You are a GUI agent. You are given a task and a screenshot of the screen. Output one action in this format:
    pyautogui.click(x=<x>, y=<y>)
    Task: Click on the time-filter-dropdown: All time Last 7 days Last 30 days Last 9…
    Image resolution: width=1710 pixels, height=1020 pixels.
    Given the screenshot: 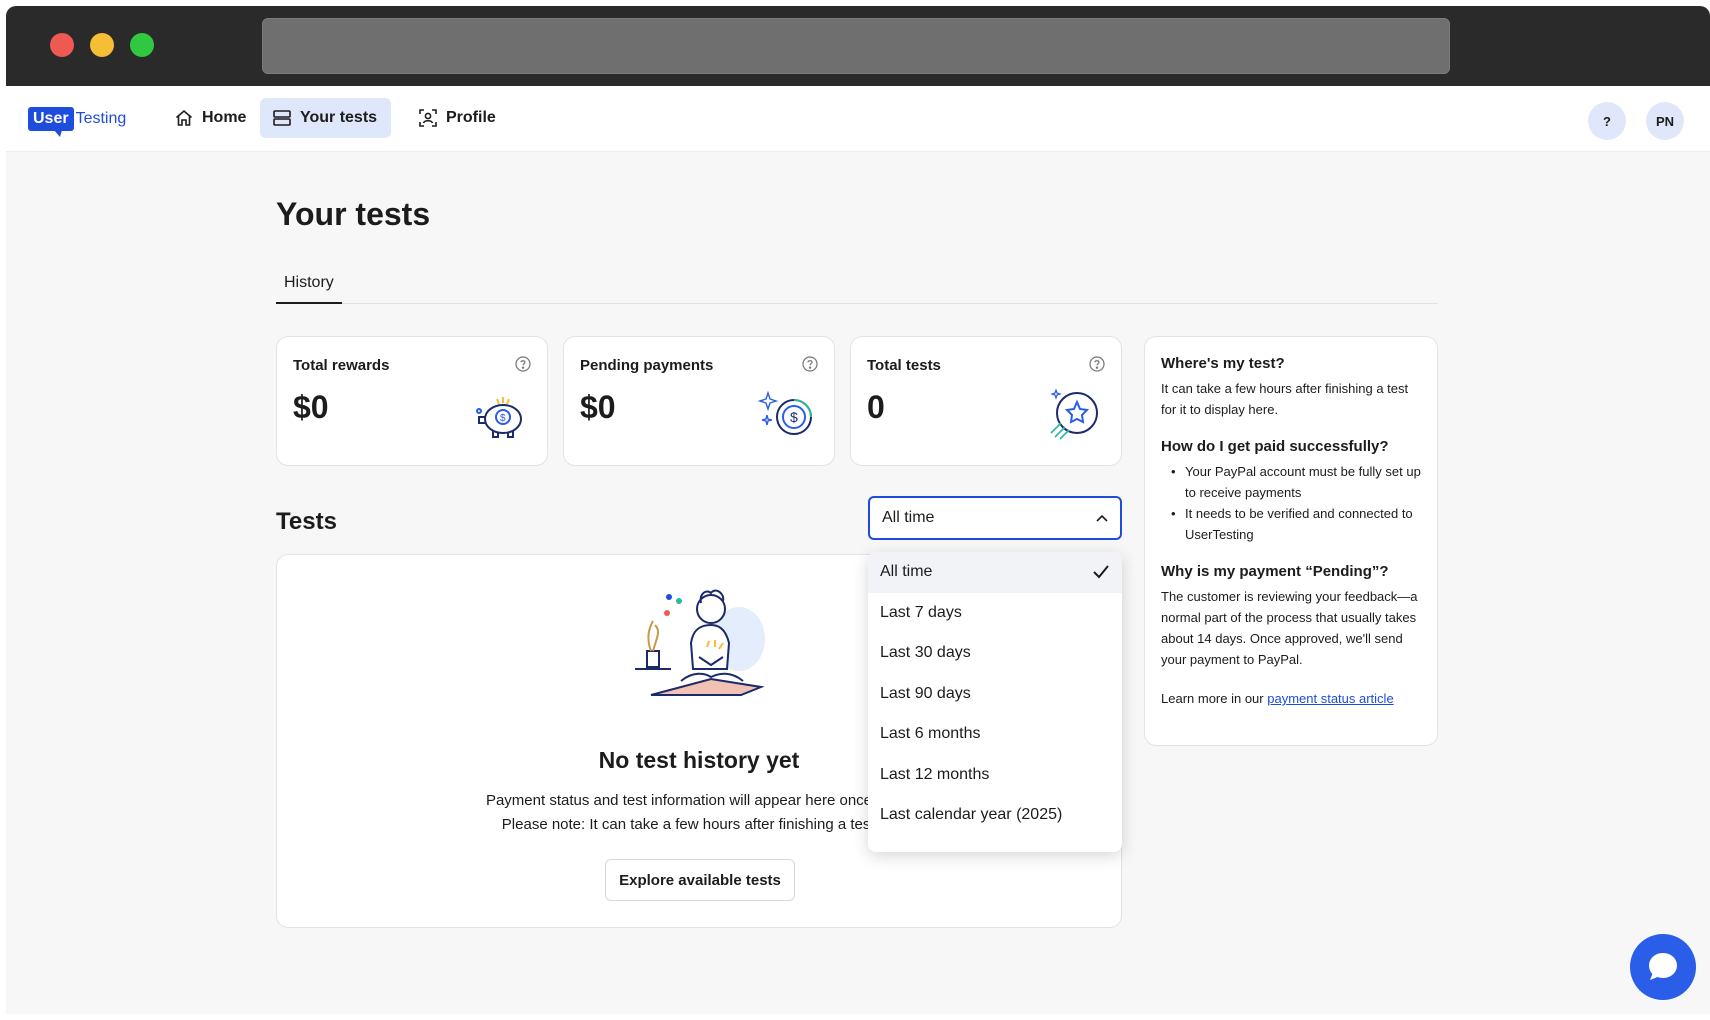 What is the action you would take?
    pyautogui.click(x=995, y=702)
    